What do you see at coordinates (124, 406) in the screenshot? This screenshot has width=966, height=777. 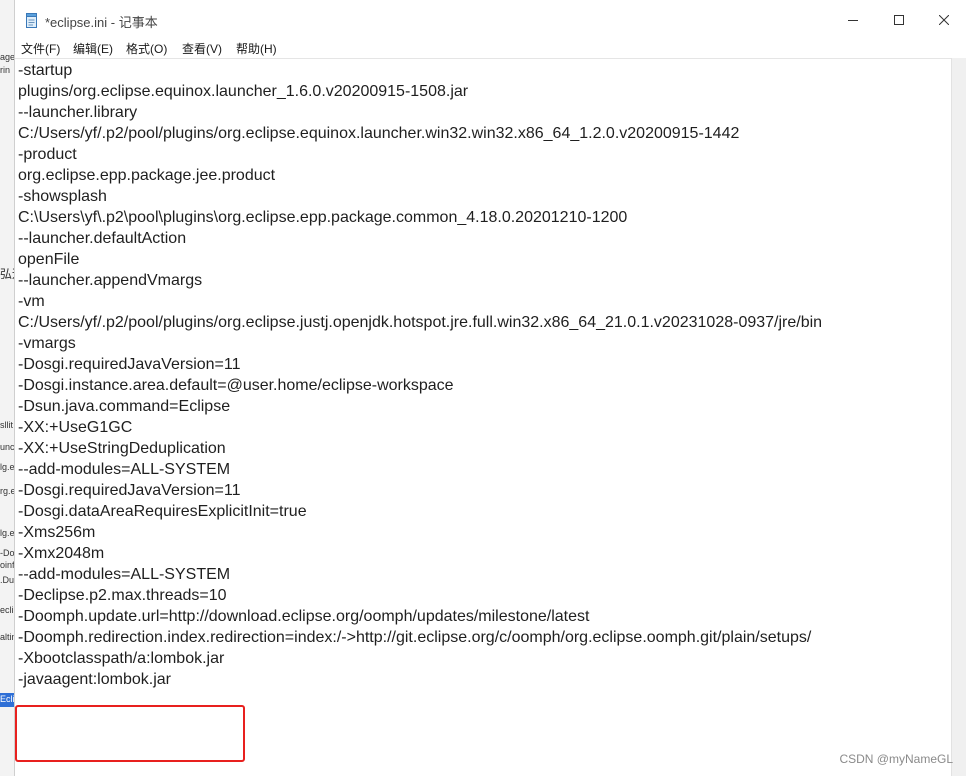 I see `text-line: -Dsun.java.command=Eclipse` at bounding box center [124, 406].